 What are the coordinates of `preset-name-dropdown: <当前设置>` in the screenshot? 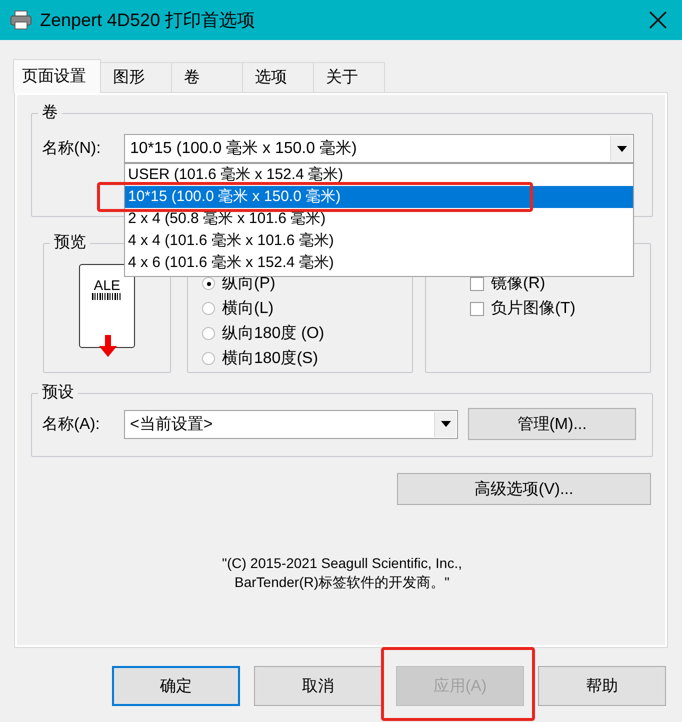 It's located at (291, 424).